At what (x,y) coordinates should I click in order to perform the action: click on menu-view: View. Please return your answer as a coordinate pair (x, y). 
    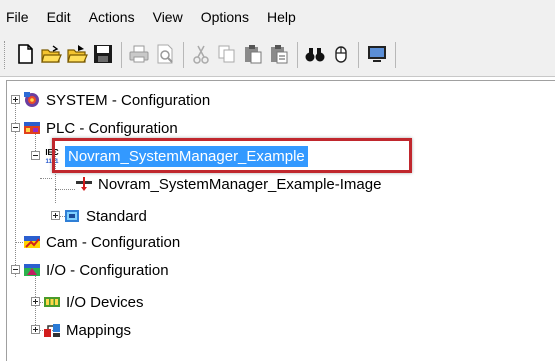
    Looking at the image, I should click on (168, 17).